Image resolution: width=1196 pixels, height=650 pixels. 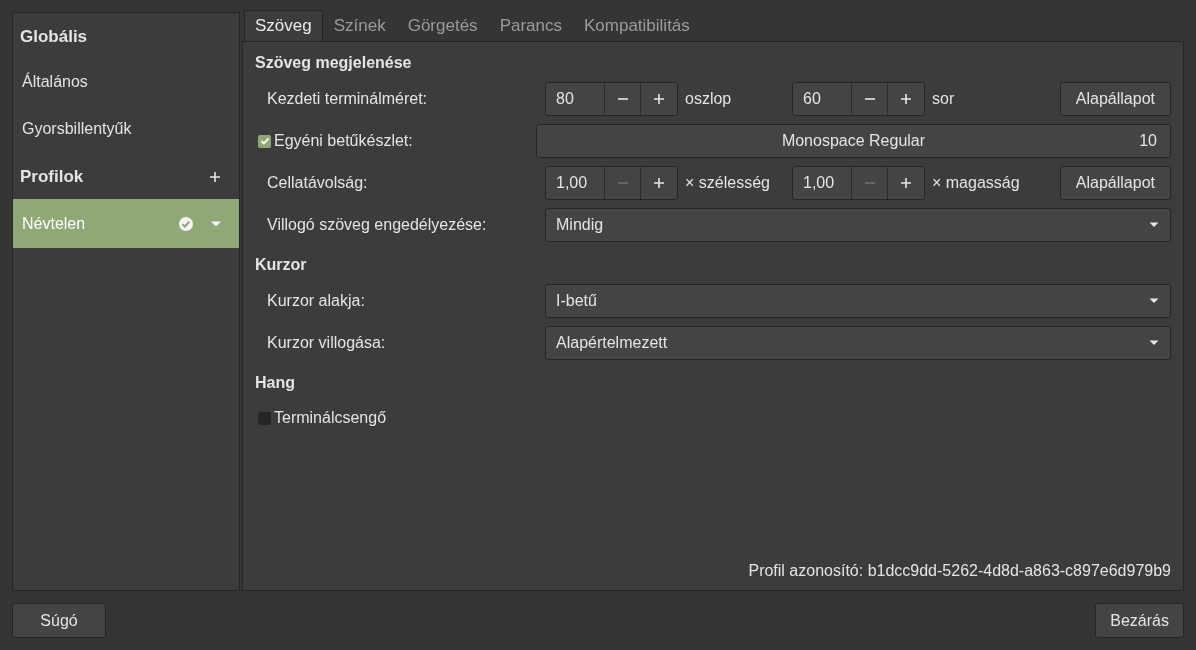 What do you see at coordinates (943, 99) in the screenshot?
I see `unit-label: sor` at bounding box center [943, 99].